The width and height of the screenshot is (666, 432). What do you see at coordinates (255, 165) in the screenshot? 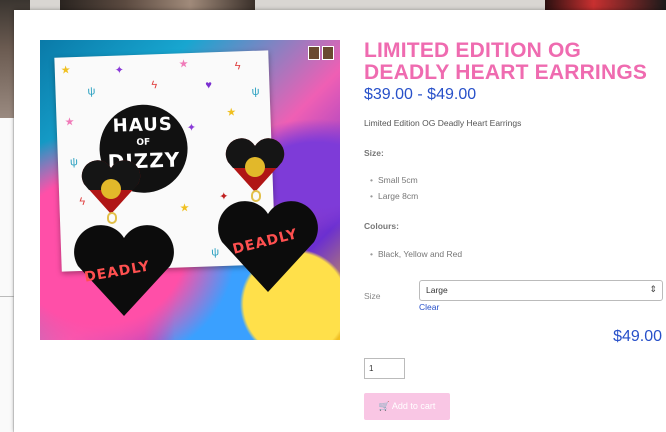
I see `earring-stud-right` at bounding box center [255, 165].